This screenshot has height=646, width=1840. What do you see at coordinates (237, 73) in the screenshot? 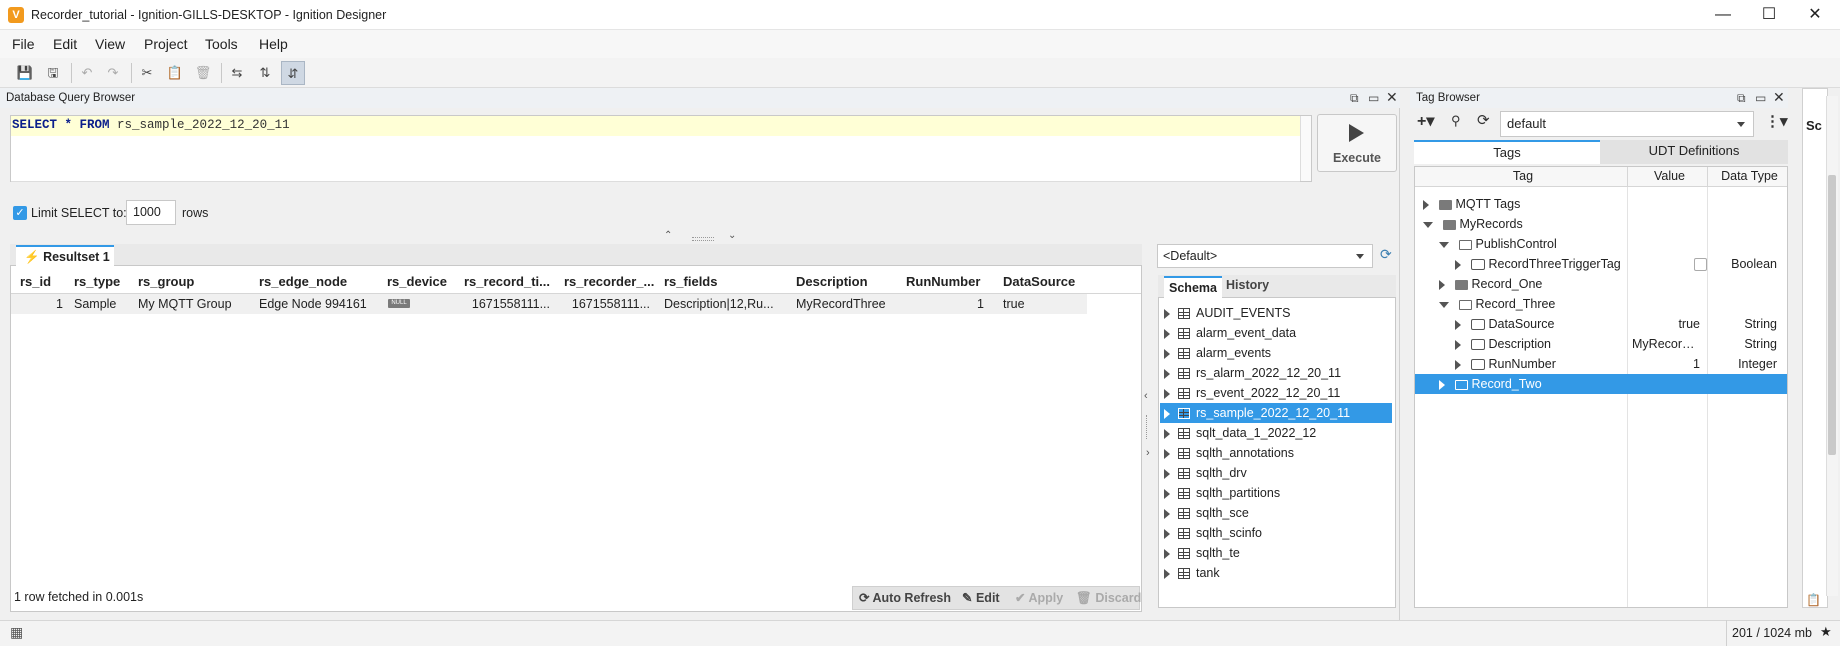
I see `split-horizontal-icon: ⇆` at bounding box center [237, 73].